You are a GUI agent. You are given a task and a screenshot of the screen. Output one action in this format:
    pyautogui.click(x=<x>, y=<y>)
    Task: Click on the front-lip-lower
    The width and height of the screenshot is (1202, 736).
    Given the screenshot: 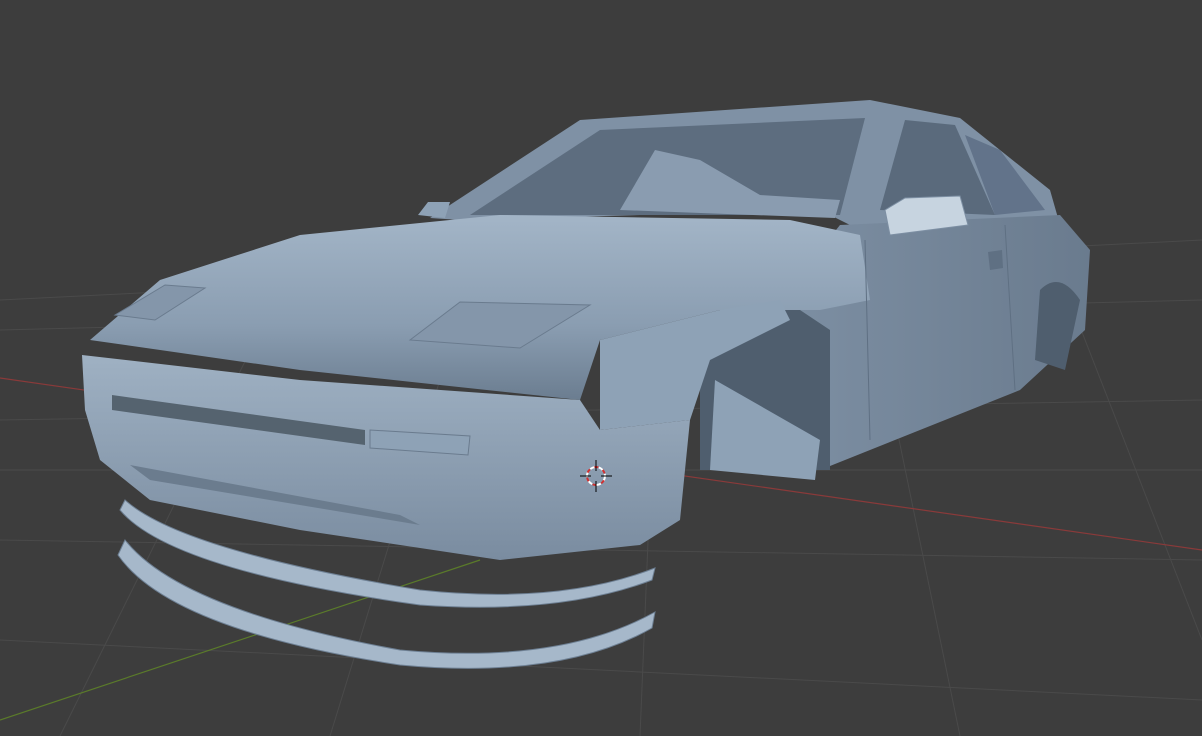 What is the action you would take?
    pyautogui.click(x=386, y=604)
    